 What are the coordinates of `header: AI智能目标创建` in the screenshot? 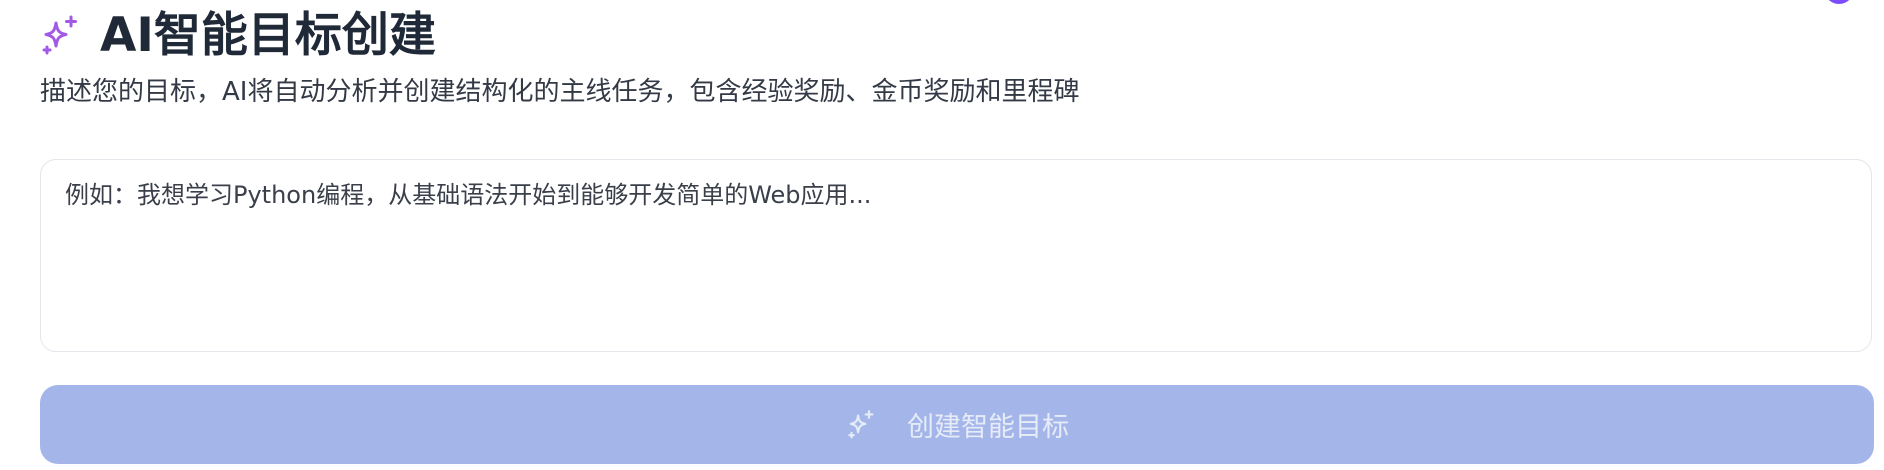 It's located at (237, 36).